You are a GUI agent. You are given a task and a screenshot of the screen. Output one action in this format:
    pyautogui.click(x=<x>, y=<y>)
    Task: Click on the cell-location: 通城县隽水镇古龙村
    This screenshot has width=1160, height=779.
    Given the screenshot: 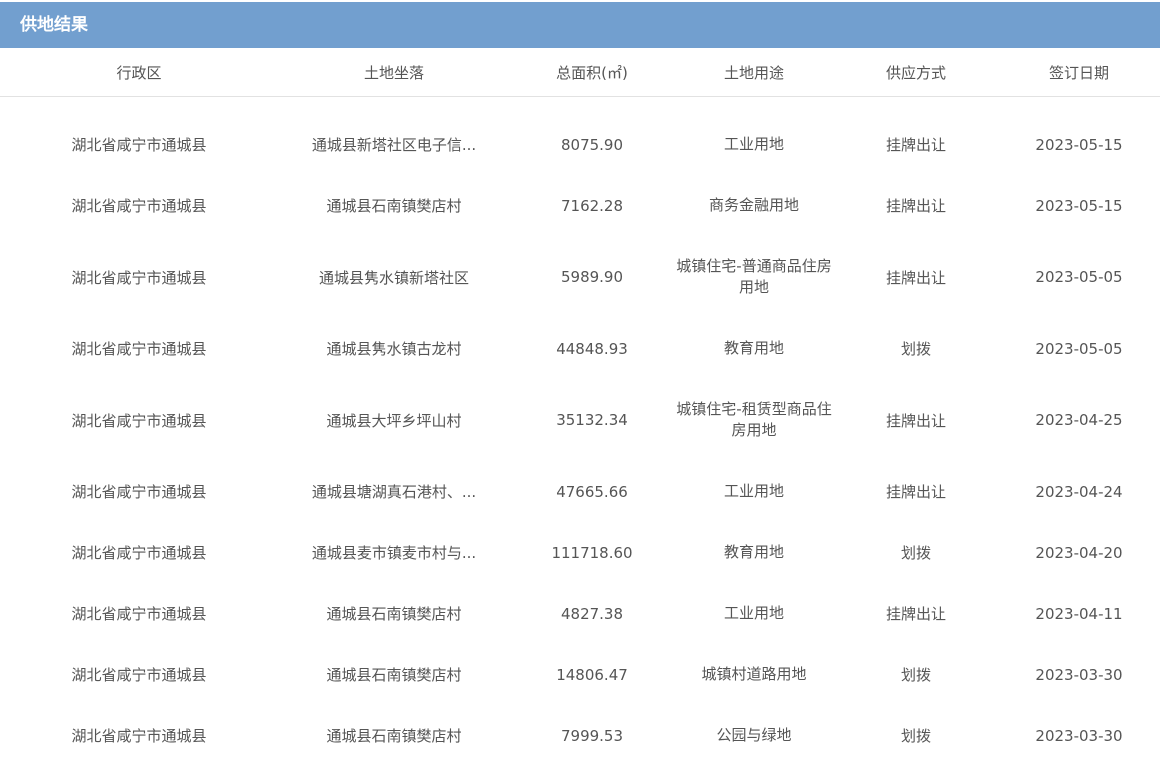 What is the action you would take?
    pyautogui.click(x=394, y=348)
    